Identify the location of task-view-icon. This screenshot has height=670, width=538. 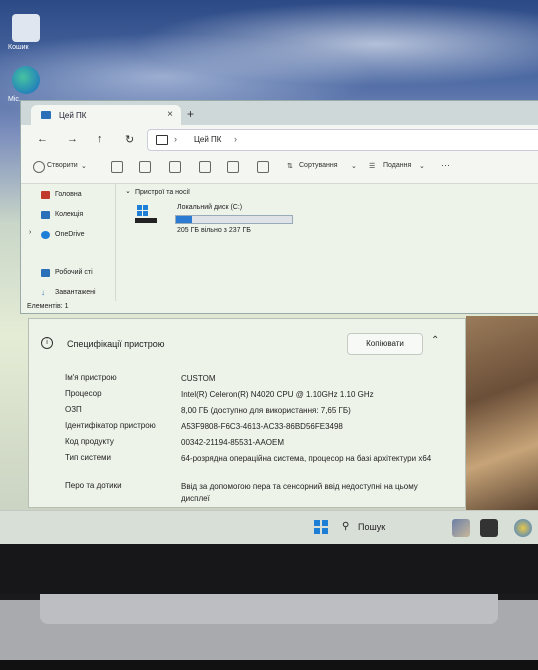
(489, 528).